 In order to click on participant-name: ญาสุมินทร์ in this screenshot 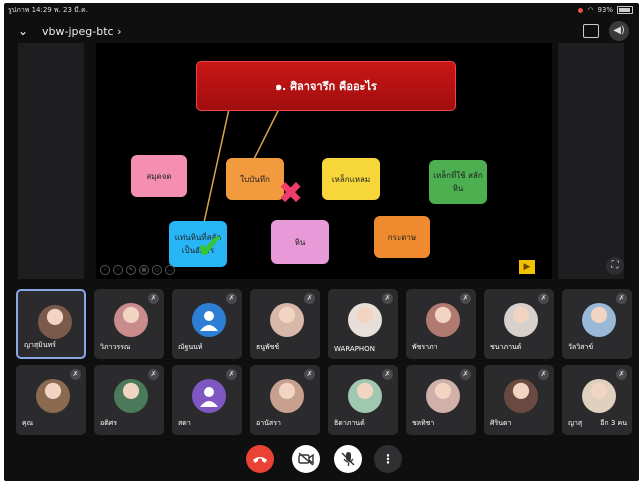, I will do `click(40, 345)`.